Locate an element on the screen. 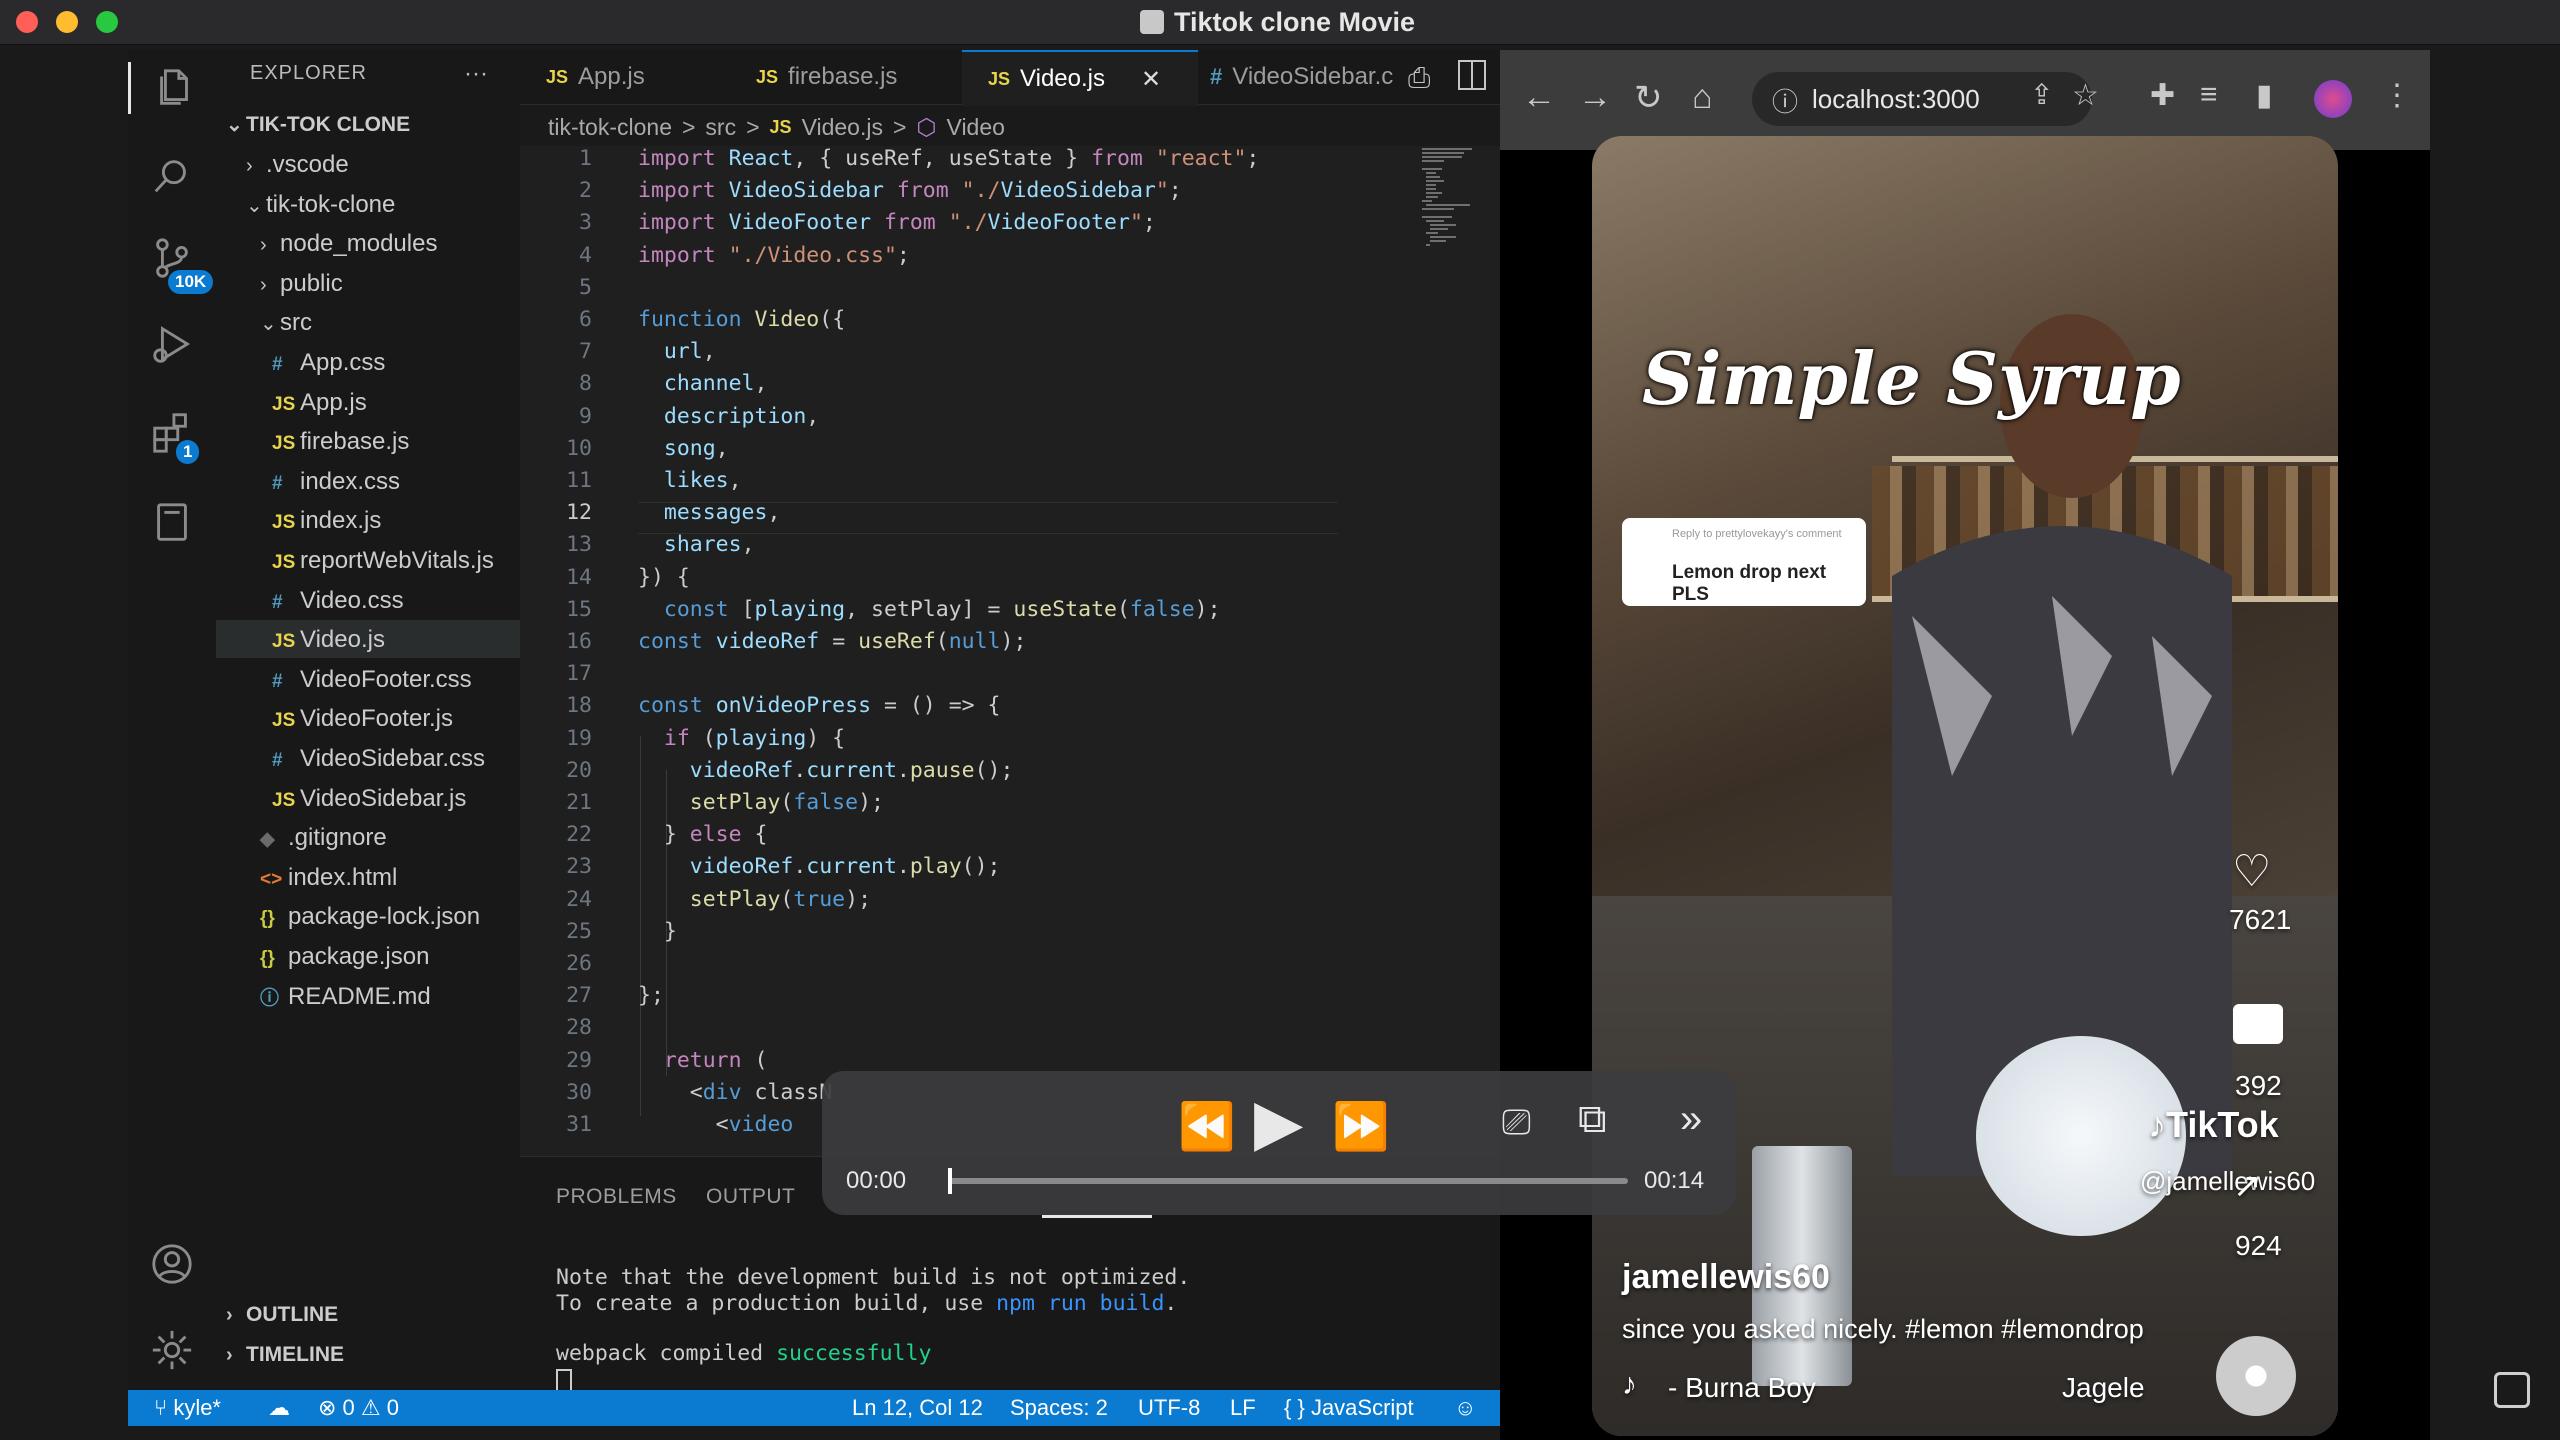 This screenshot has width=2560, height=1440. tree-item: › .vscode is located at coordinates (297, 165).